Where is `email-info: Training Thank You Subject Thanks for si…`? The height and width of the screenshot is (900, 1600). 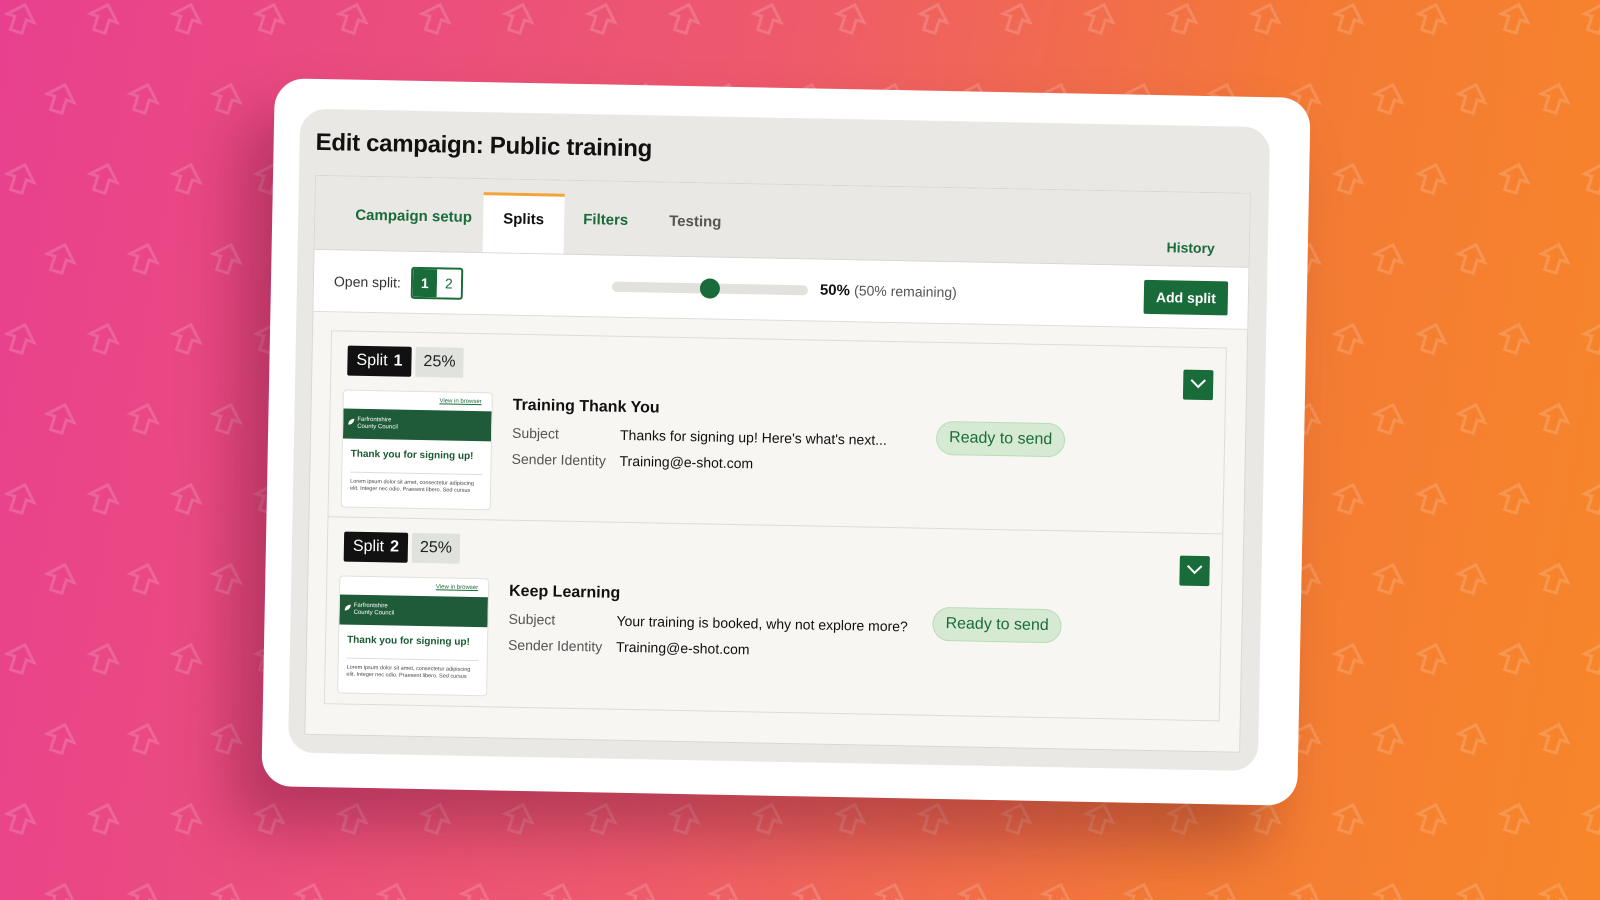
email-info: Training Thank You Subject Thanks for si… is located at coordinates (699, 440).